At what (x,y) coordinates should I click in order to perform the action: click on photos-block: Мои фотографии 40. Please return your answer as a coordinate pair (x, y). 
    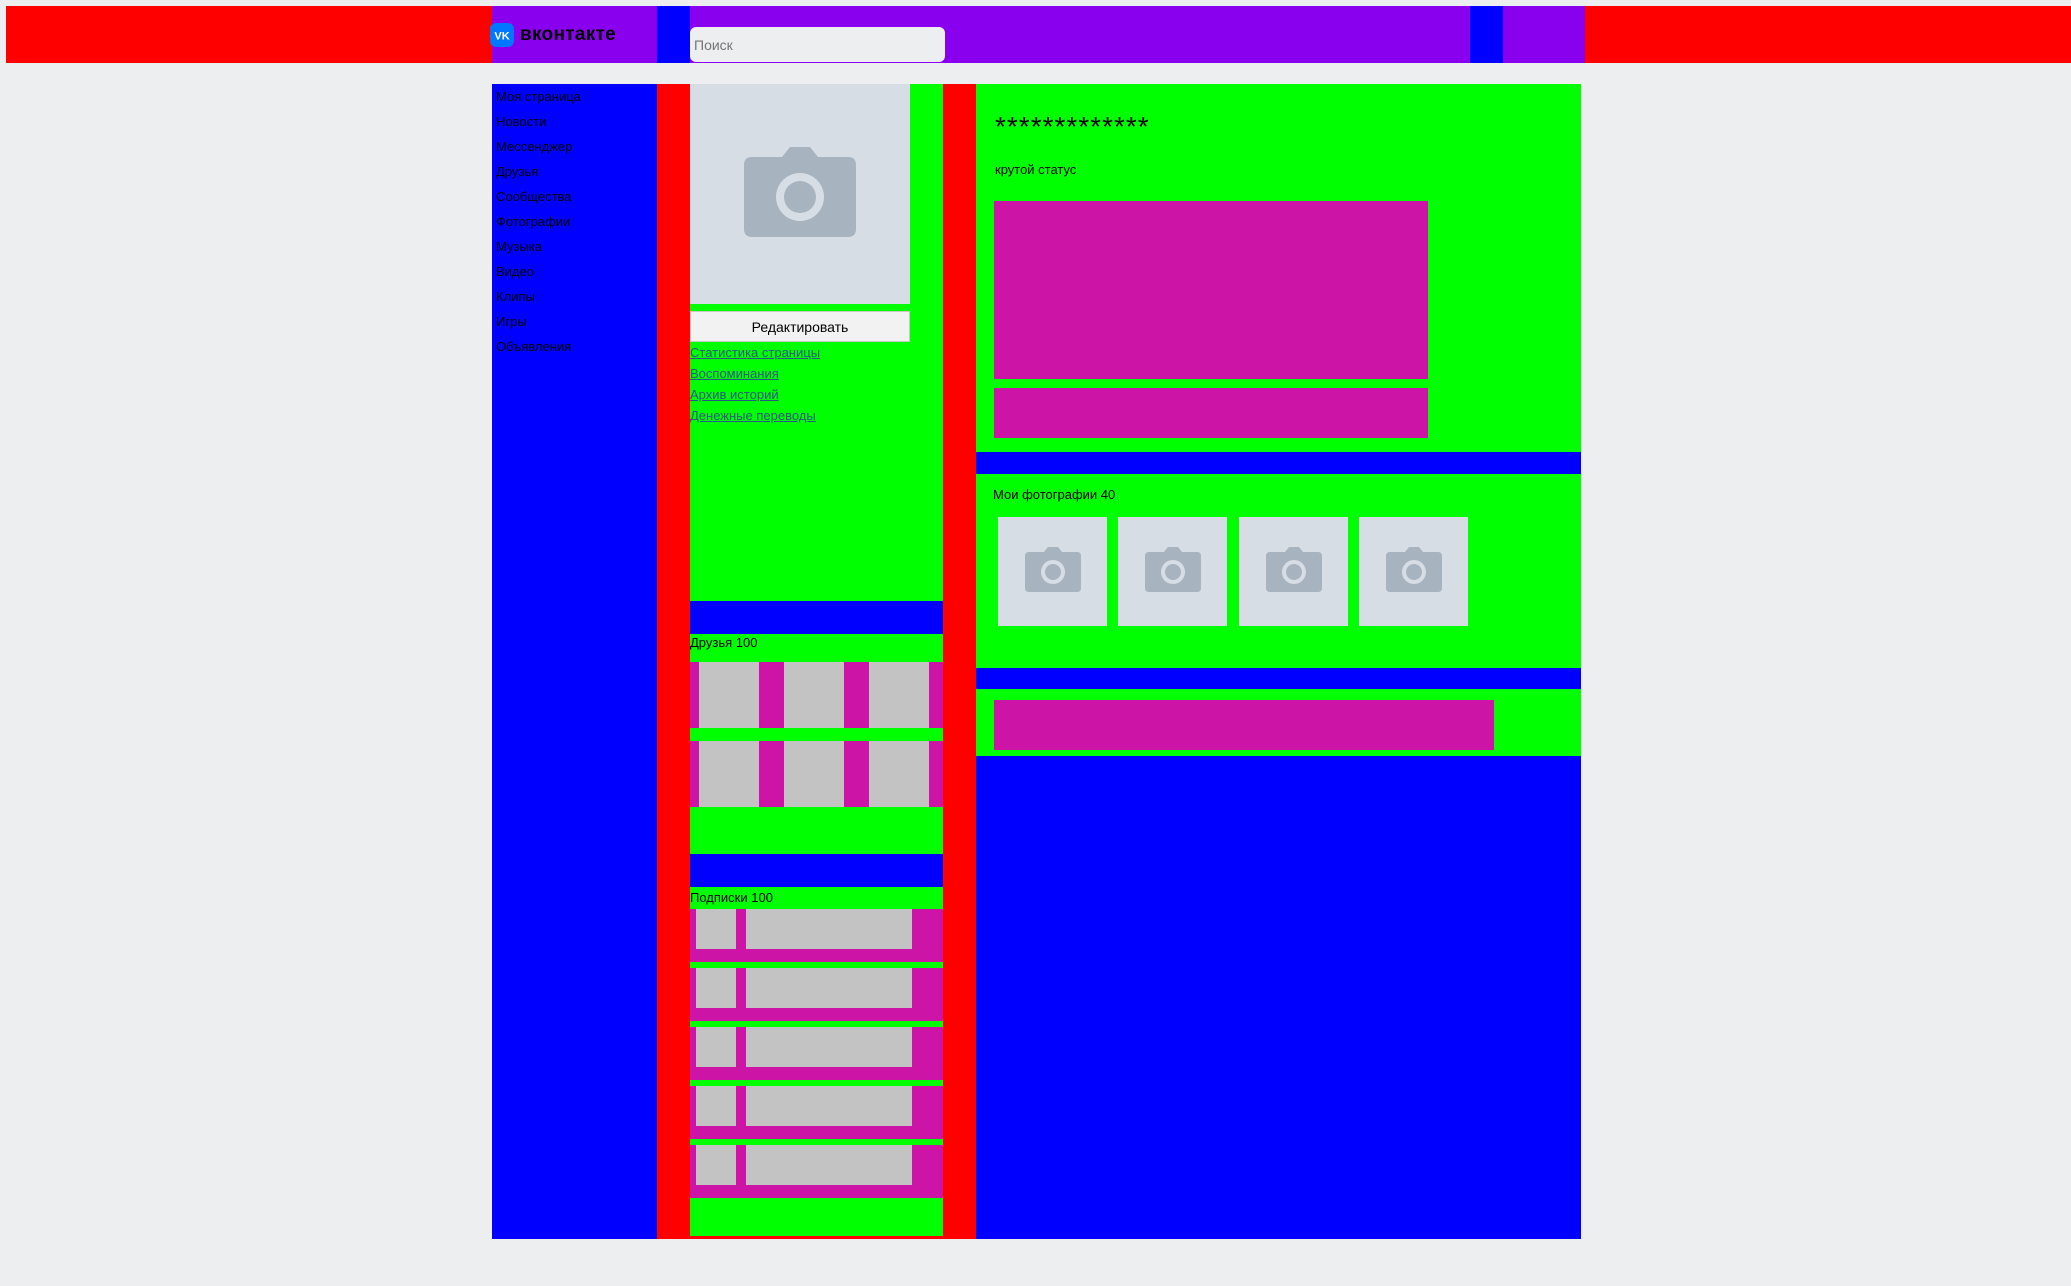
    Looking at the image, I should click on (1278, 571).